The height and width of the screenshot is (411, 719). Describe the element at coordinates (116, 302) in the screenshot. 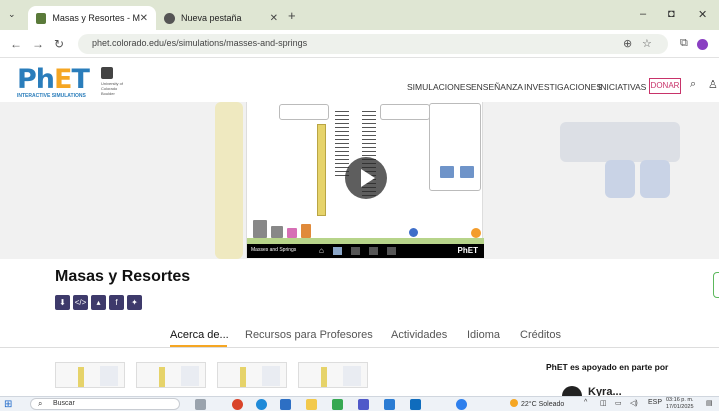

I see `facebook-icon: f` at that location.